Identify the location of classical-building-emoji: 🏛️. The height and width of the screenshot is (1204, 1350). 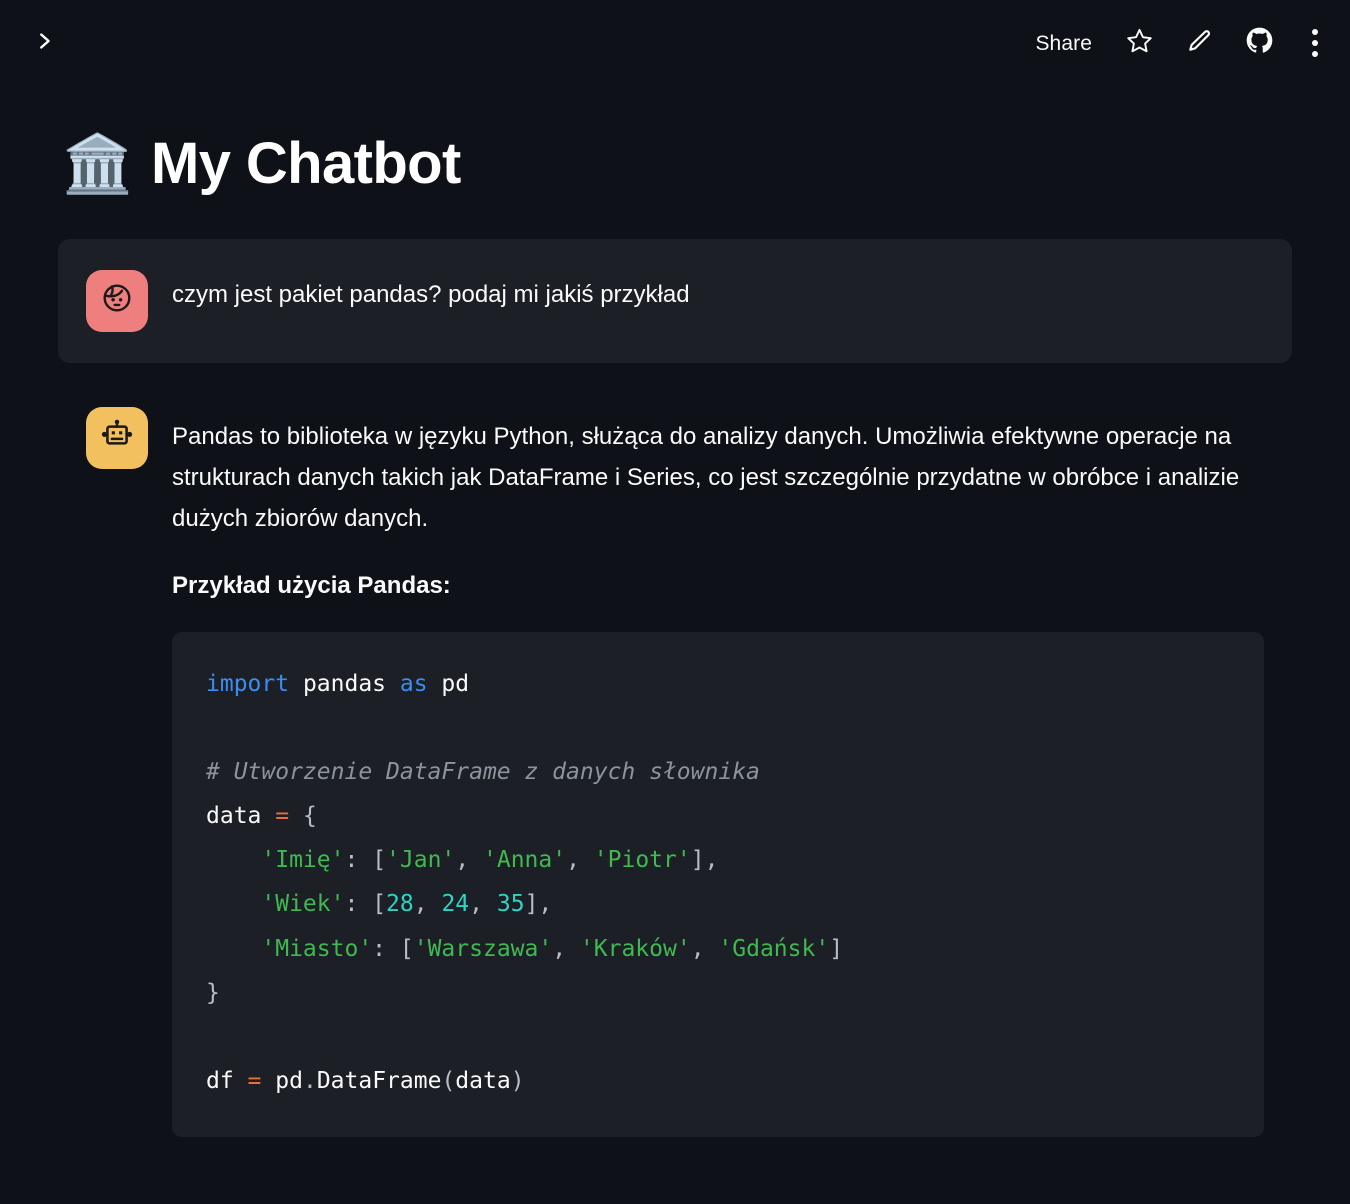
(97, 163).